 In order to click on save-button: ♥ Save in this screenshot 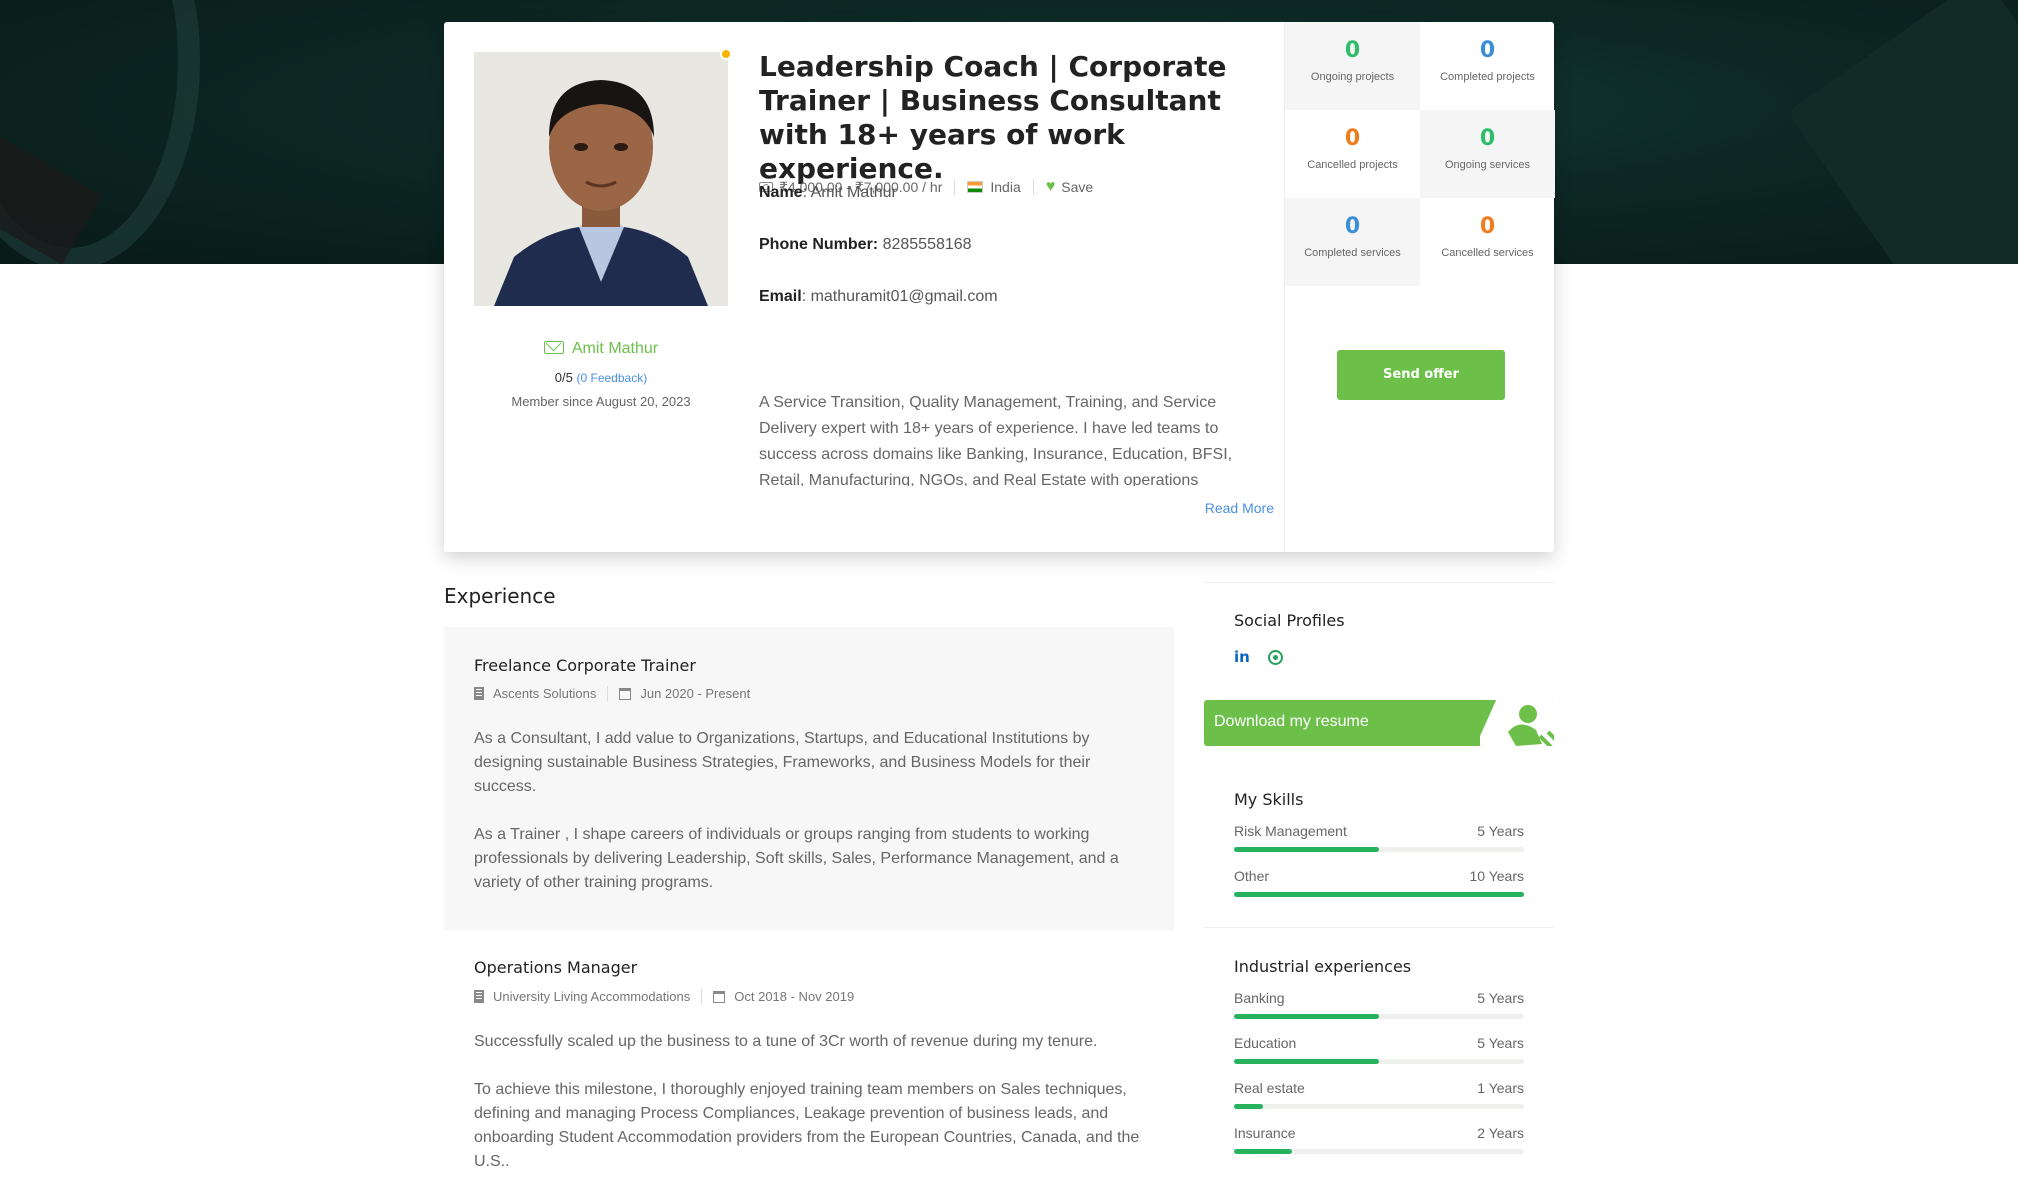, I will do `click(1069, 187)`.